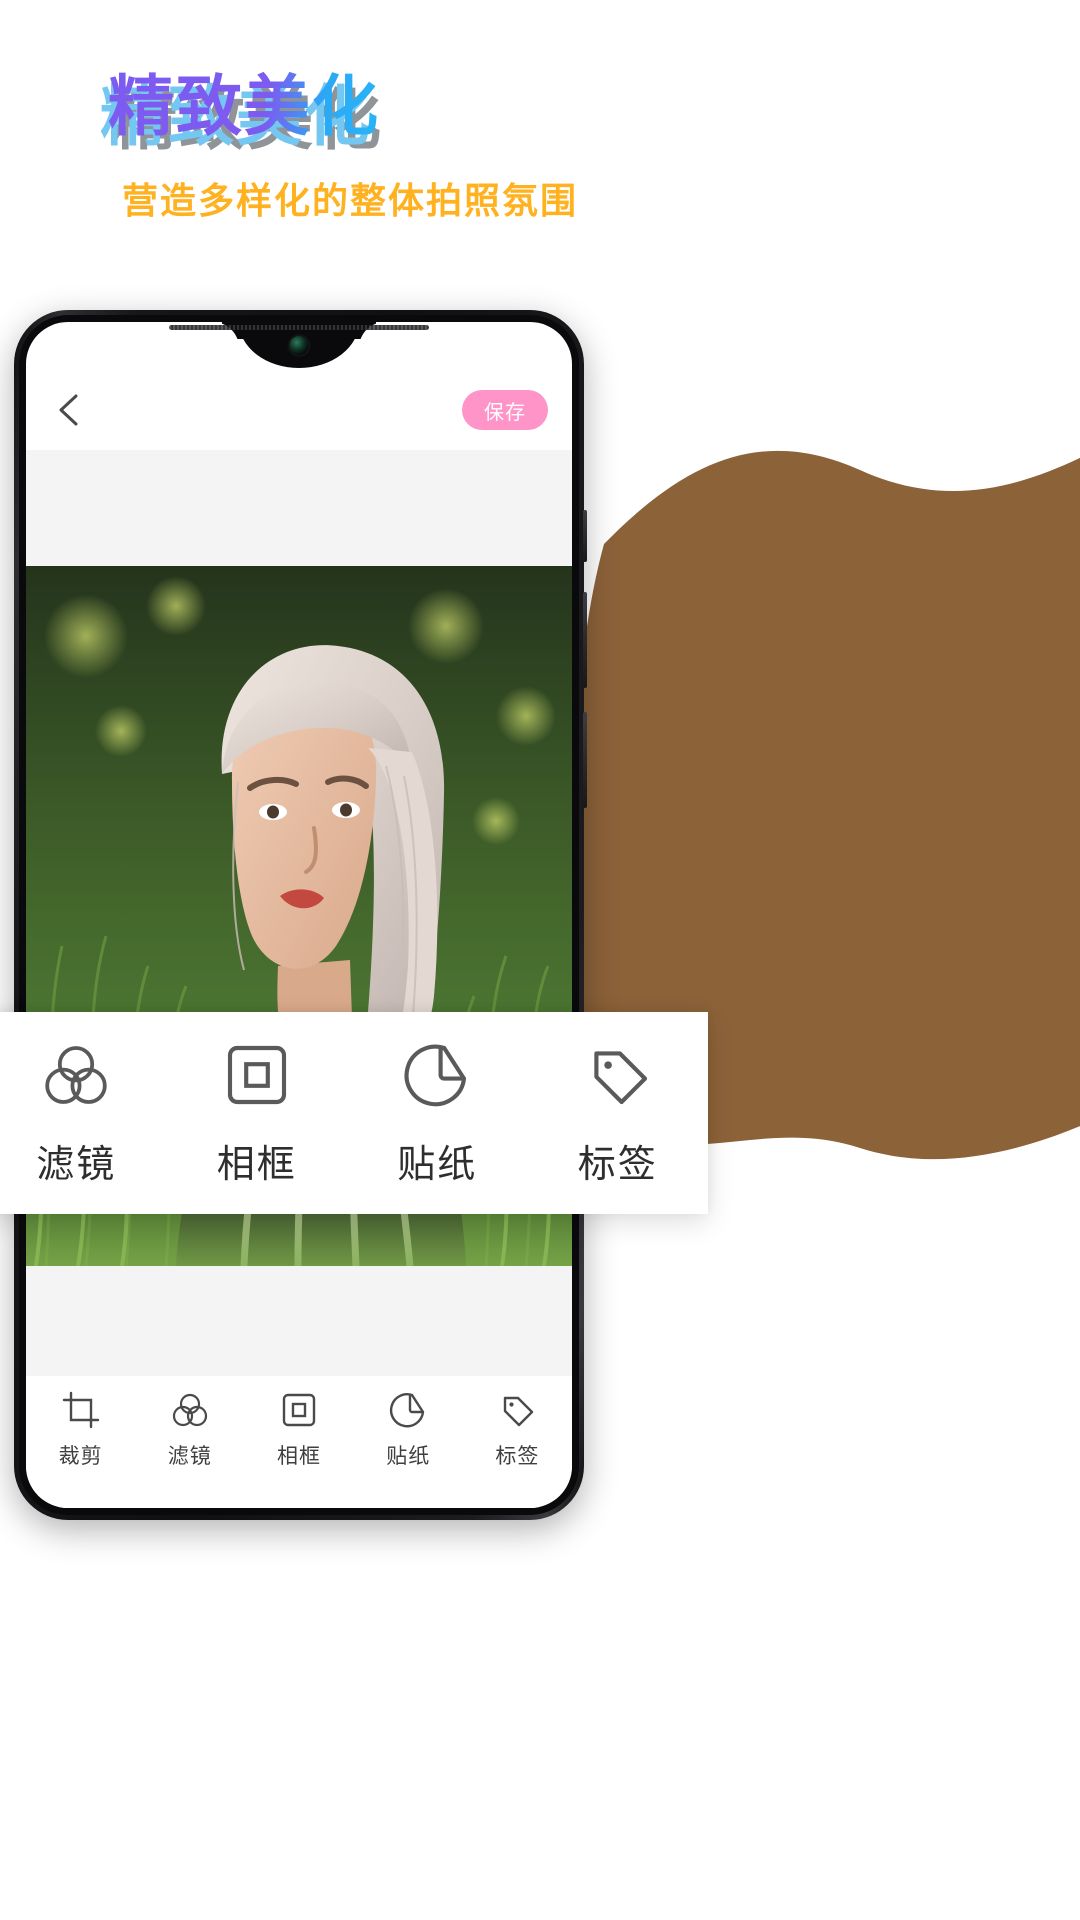 The image size is (1080, 1920). Describe the element at coordinates (298, 1430) in the screenshot. I see `nav-item-frame: 相框` at that location.